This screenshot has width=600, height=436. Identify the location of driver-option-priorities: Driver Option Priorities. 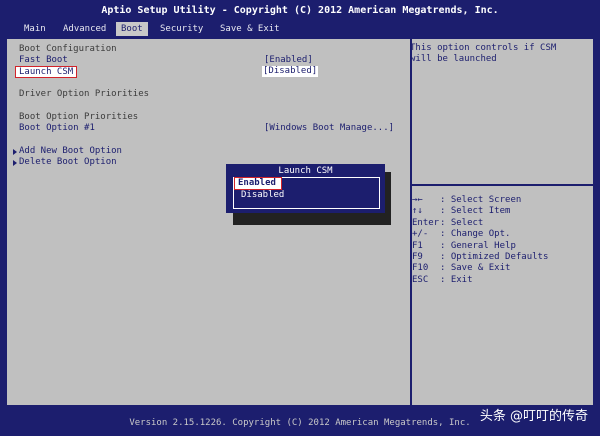
(84, 94).